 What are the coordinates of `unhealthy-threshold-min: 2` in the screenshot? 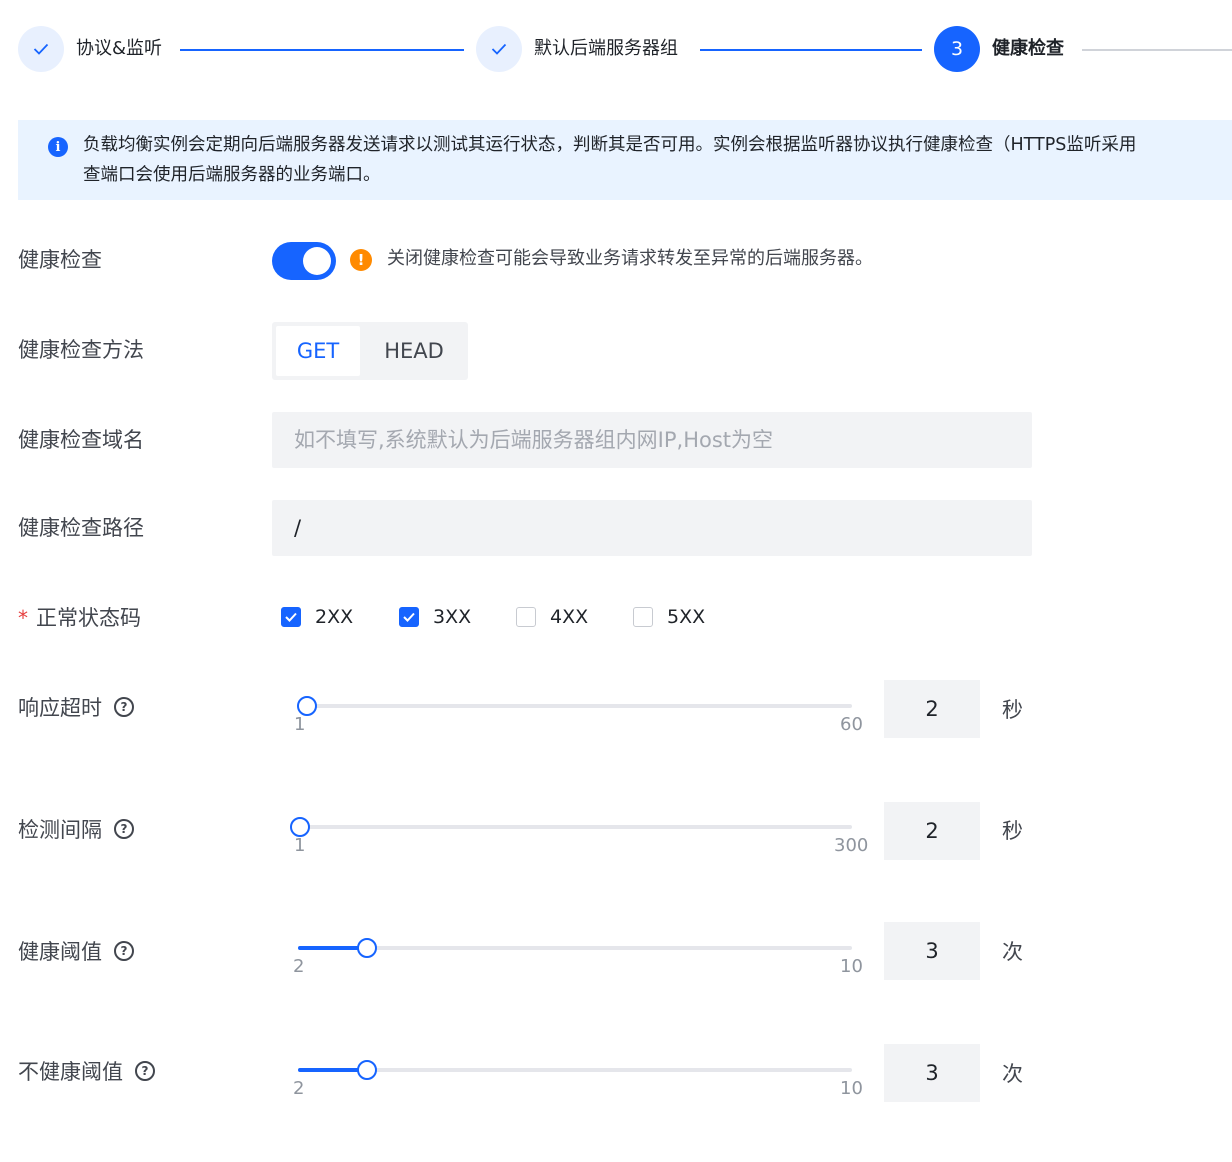 It's located at (299, 1088).